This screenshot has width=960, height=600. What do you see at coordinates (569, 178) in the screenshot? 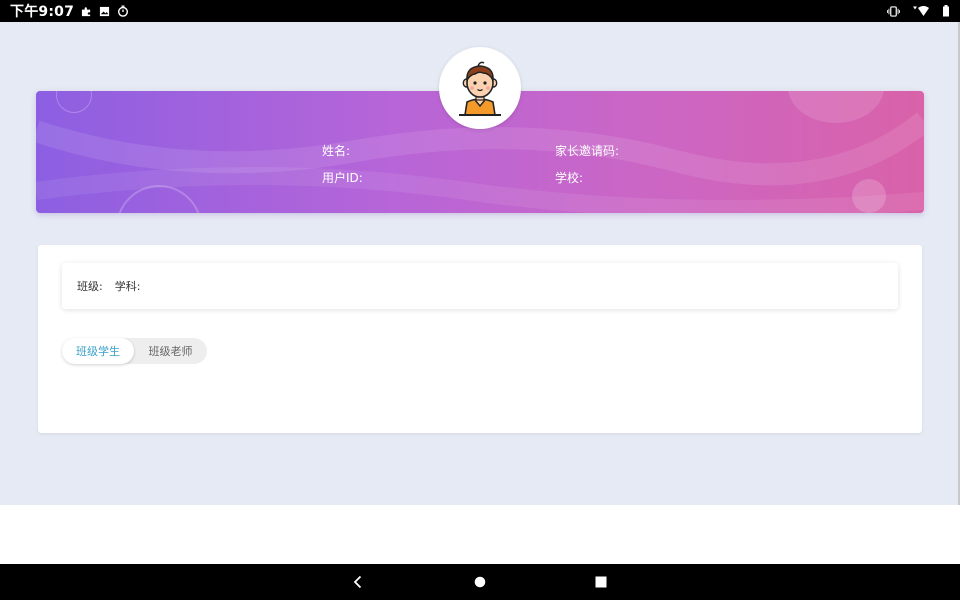
I see `school-label: 学校:` at bounding box center [569, 178].